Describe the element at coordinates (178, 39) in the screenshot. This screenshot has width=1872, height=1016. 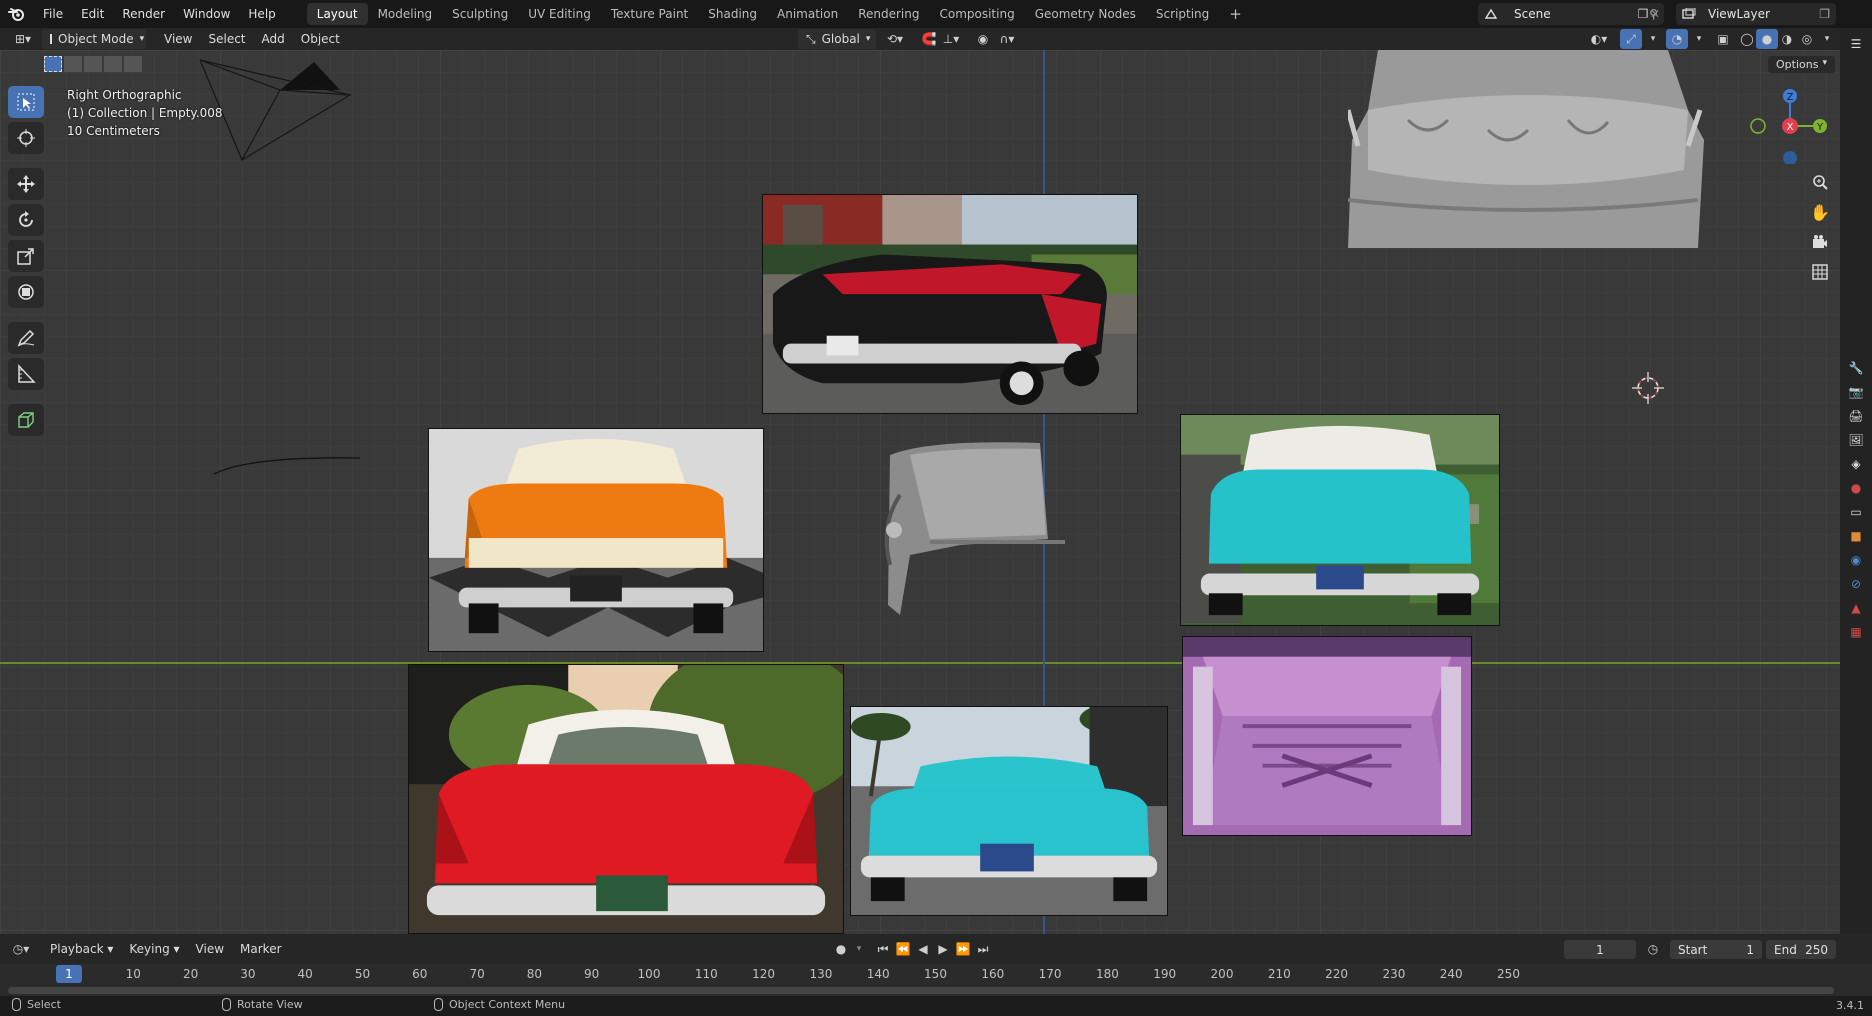
I see `menu-view: View` at that location.